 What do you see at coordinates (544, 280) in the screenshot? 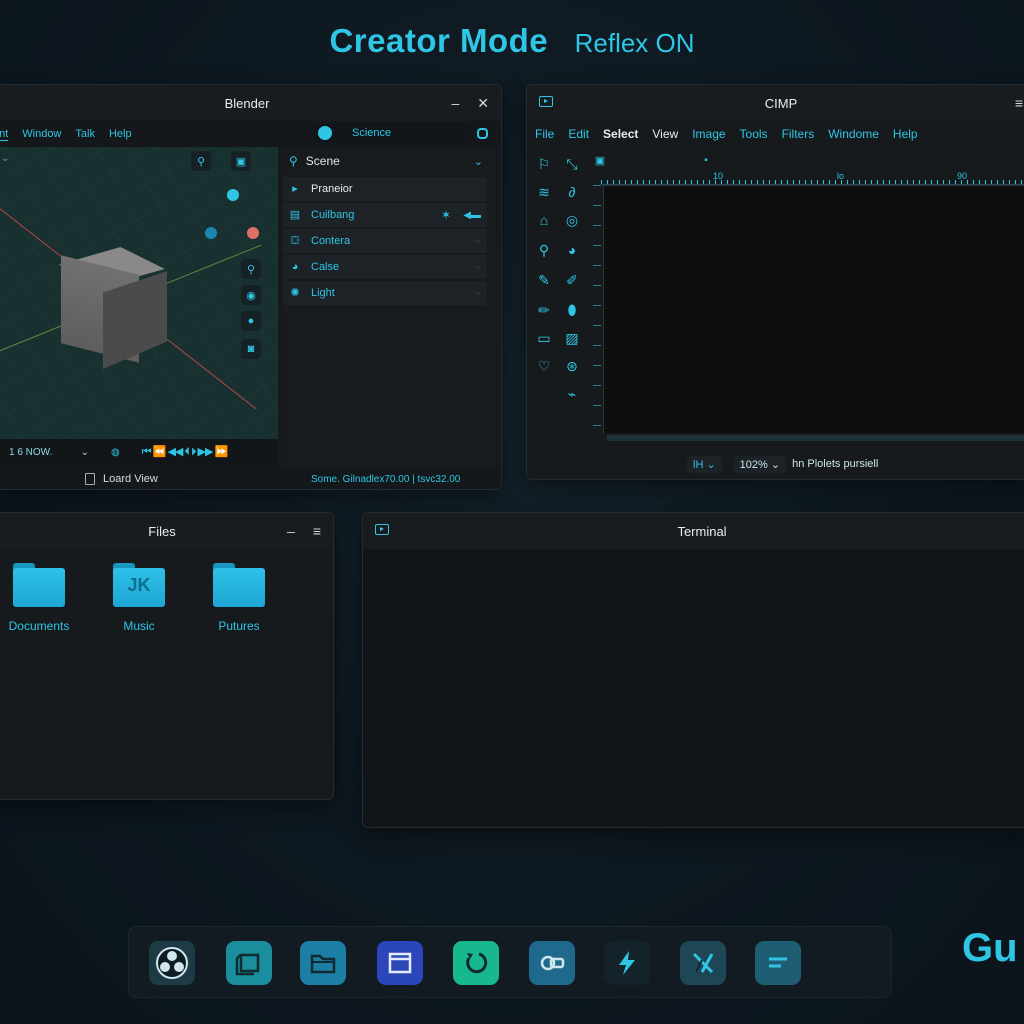
I see `brush-tool-icon: ✎` at bounding box center [544, 280].